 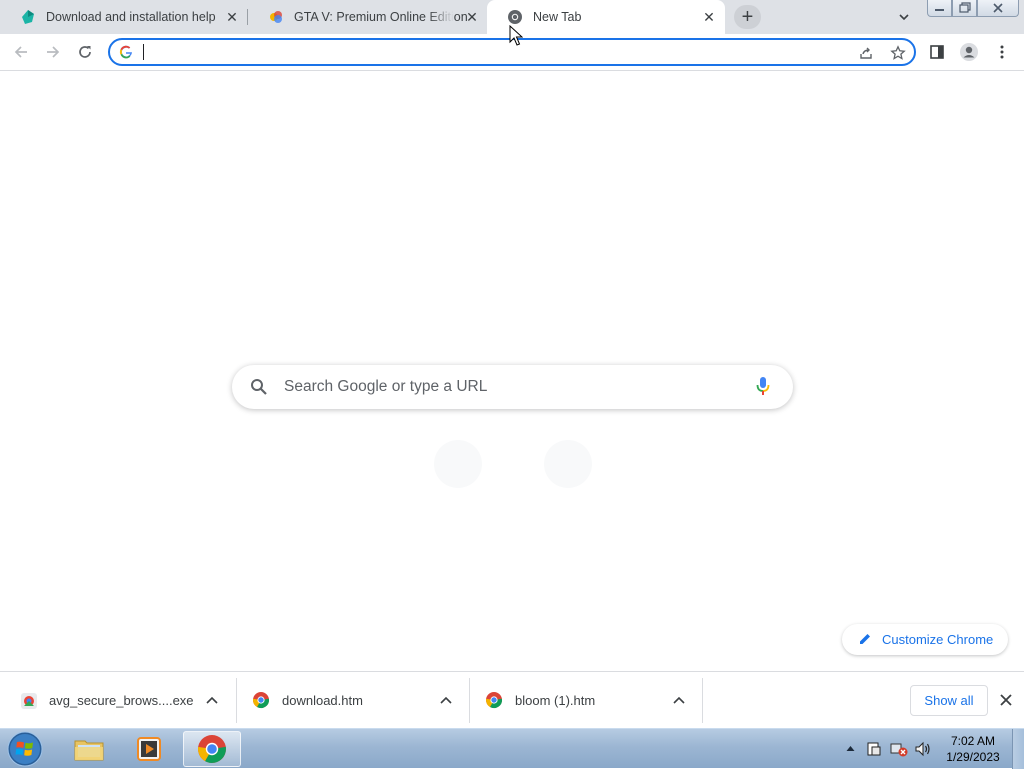 I want to click on minimize-button, so click(x=939, y=8).